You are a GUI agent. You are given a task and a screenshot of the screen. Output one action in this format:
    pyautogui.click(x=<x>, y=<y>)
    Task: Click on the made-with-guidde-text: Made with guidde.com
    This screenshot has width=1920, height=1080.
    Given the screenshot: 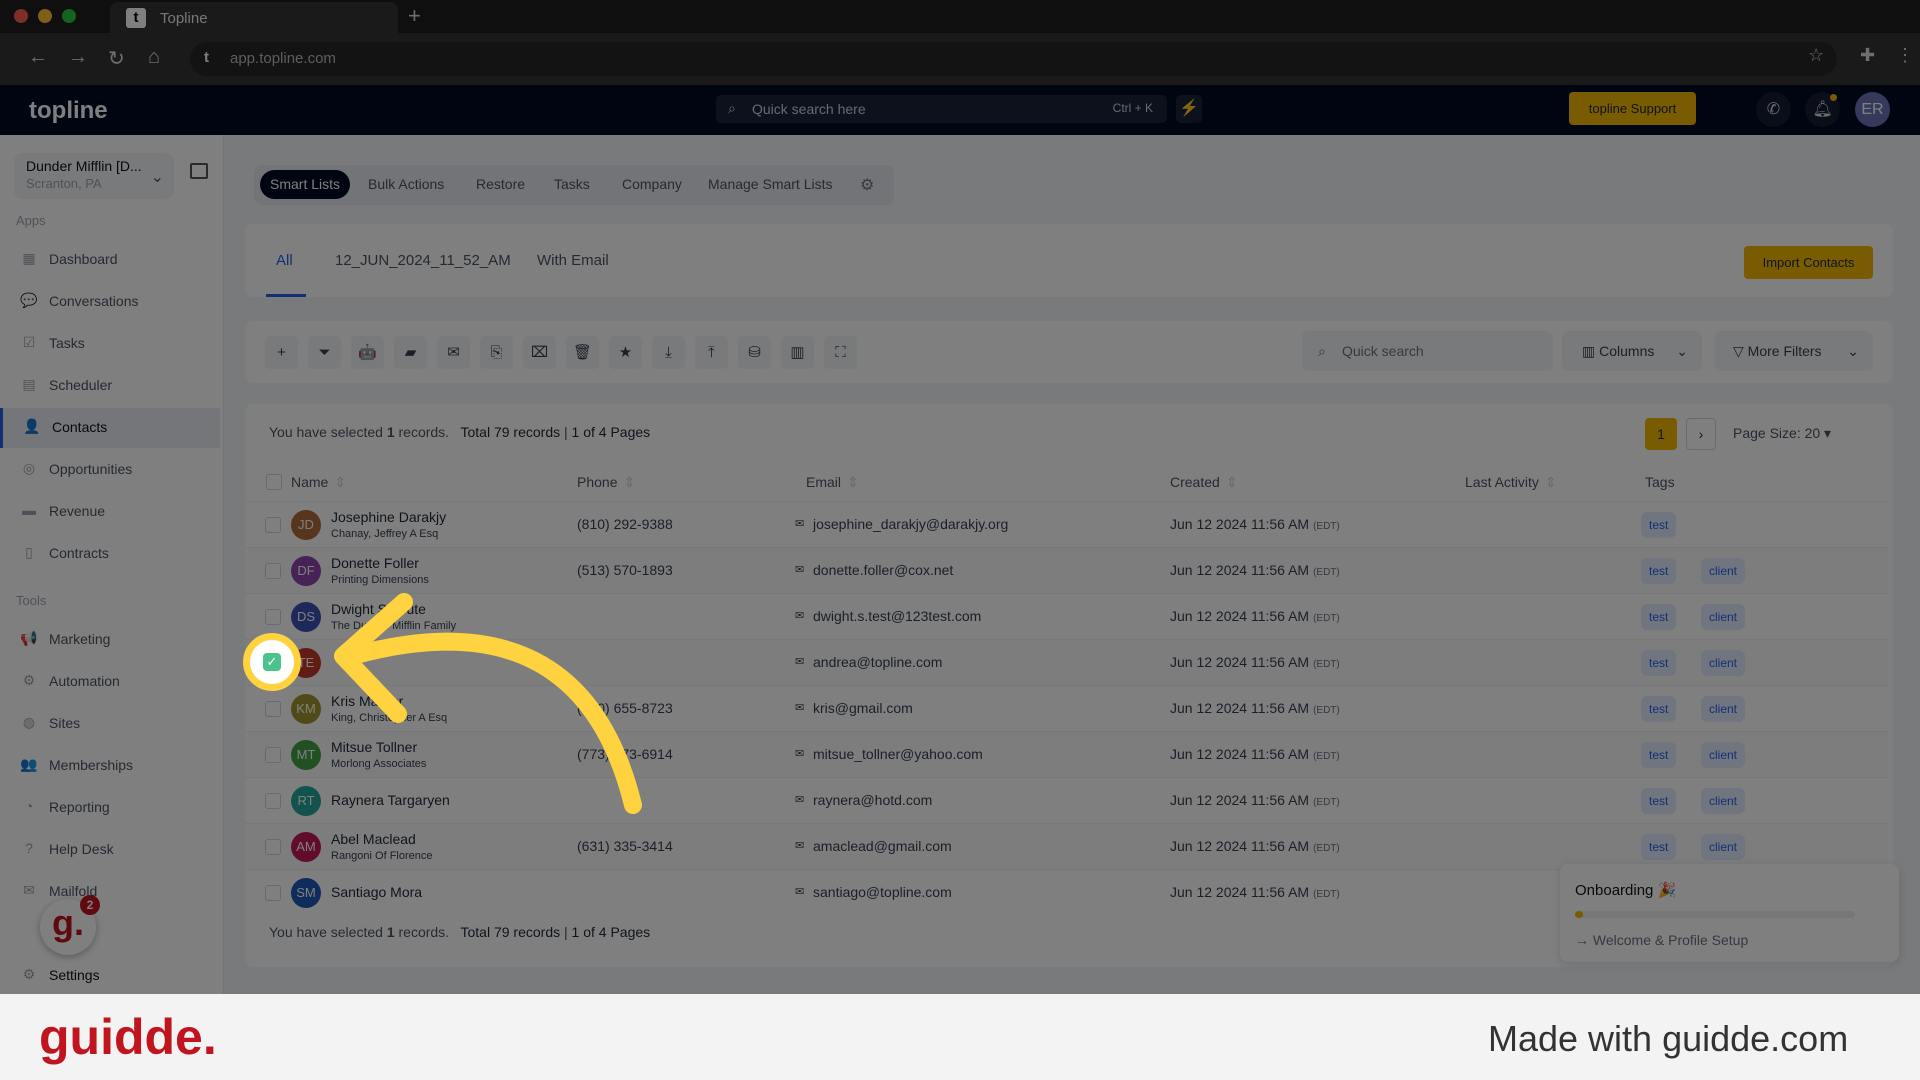 What is the action you would take?
    pyautogui.click(x=1668, y=1038)
    